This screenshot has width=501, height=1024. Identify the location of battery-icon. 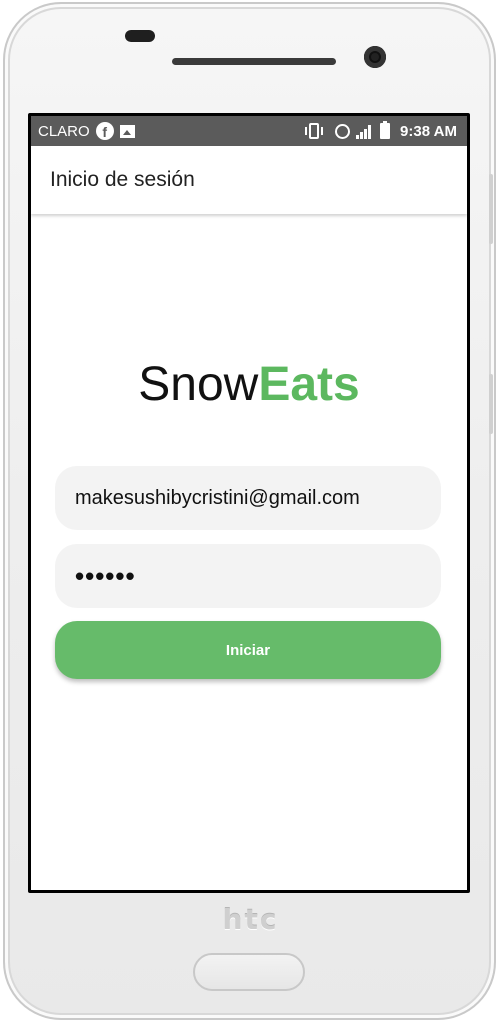
(385, 130).